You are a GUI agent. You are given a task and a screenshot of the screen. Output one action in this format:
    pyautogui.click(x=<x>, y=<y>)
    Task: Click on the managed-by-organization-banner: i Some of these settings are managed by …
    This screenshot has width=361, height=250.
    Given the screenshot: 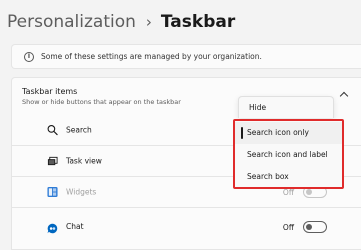 What is the action you would take?
    pyautogui.click(x=186, y=56)
    